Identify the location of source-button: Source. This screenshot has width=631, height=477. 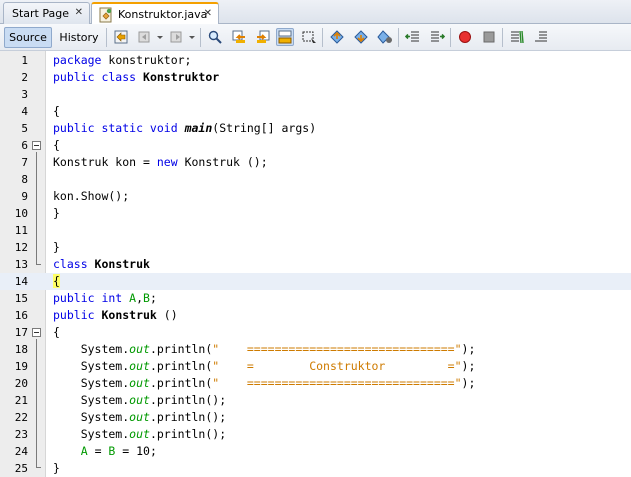
(28, 37).